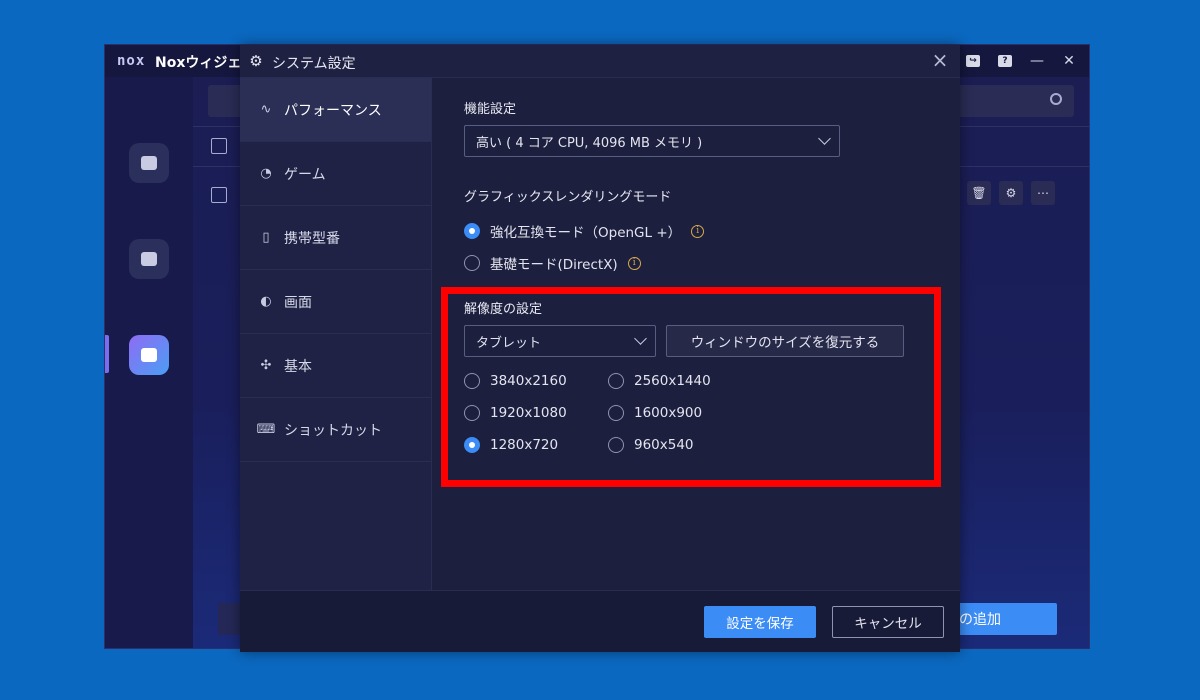 This screenshot has width=1200, height=700. What do you see at coordinates (219, 195) in the screenshot?
I see `instance-checkbox` at bounding box center [219, 195].